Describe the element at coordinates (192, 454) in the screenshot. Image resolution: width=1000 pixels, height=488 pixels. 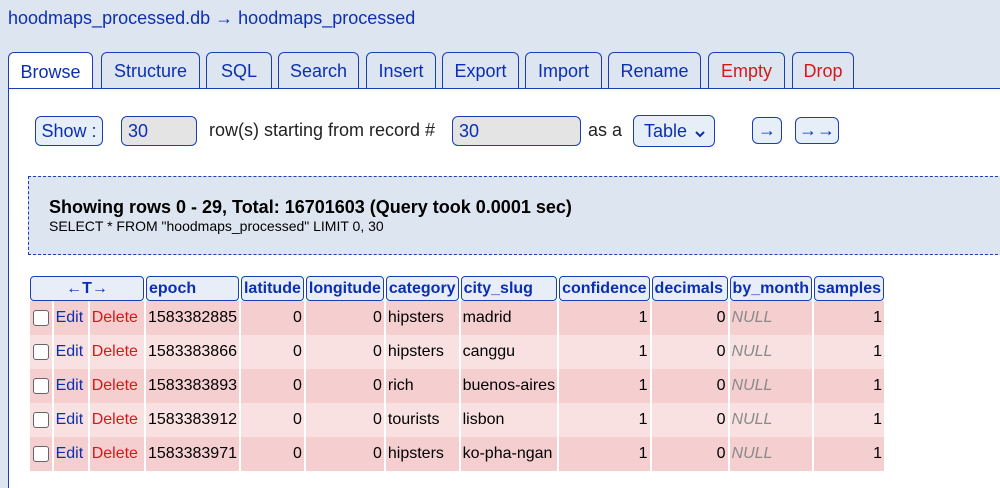
I see `cell-epoch: 1583383971` at that location.